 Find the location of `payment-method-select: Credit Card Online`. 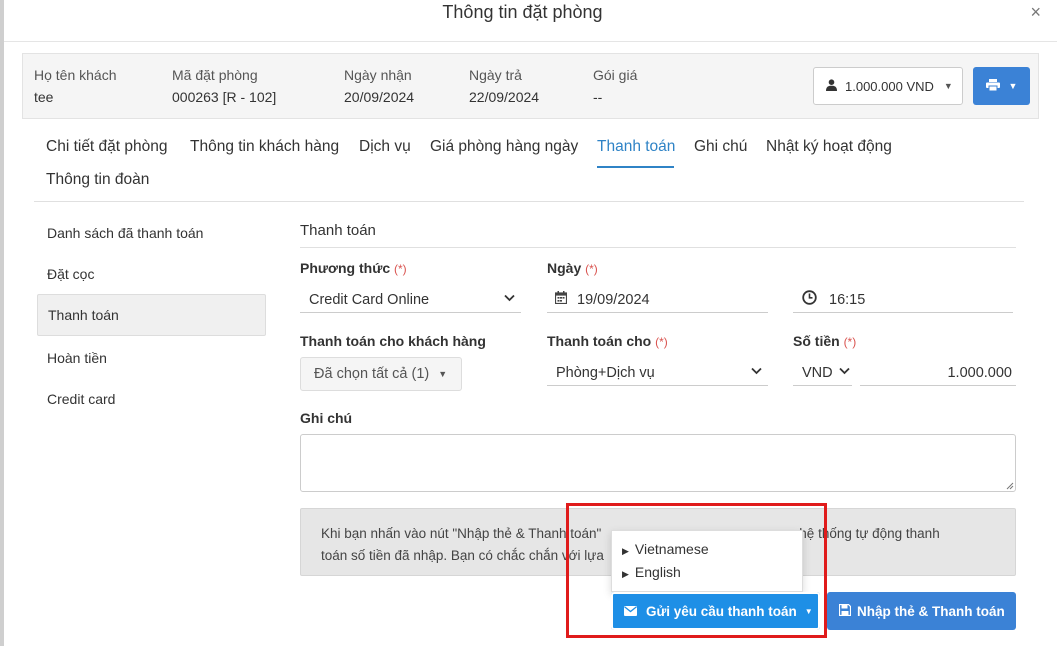

payment-method-select: Credit Card Online is located at coordinates (410, 300).